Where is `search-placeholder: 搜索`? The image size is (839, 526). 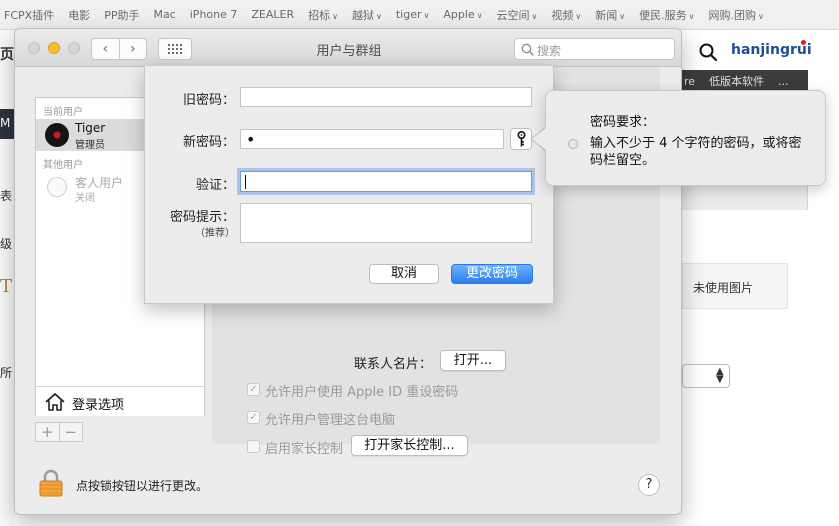
search-placeholder: 搜索 is located at coordinates (549, 51).